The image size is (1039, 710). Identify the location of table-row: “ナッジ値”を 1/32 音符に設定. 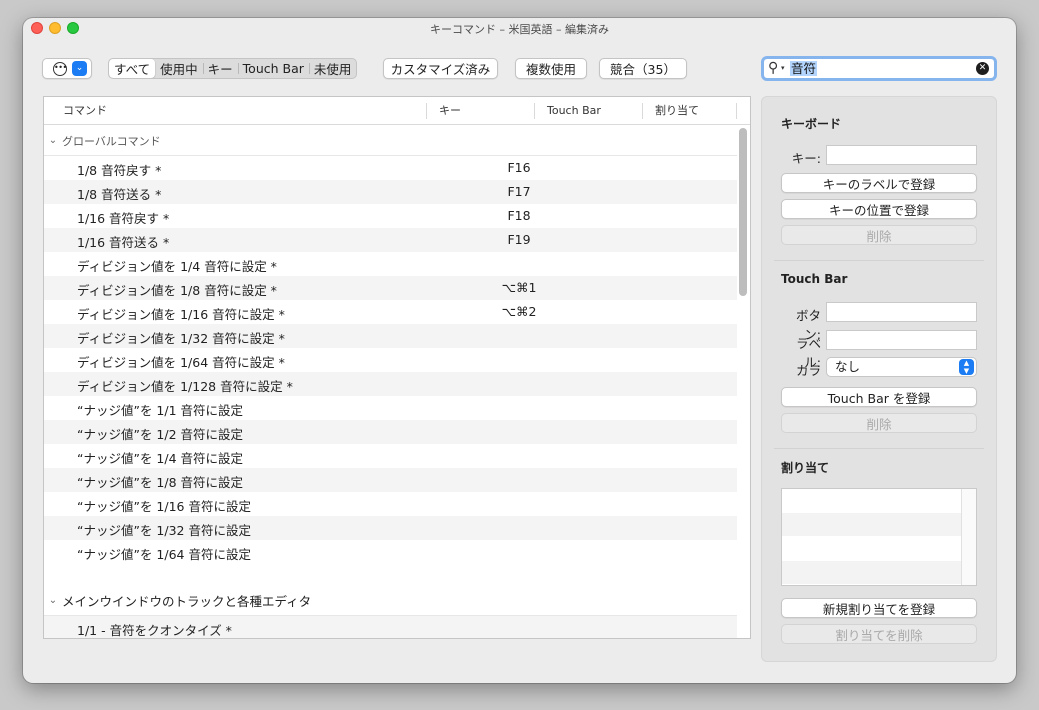
(390, 528).